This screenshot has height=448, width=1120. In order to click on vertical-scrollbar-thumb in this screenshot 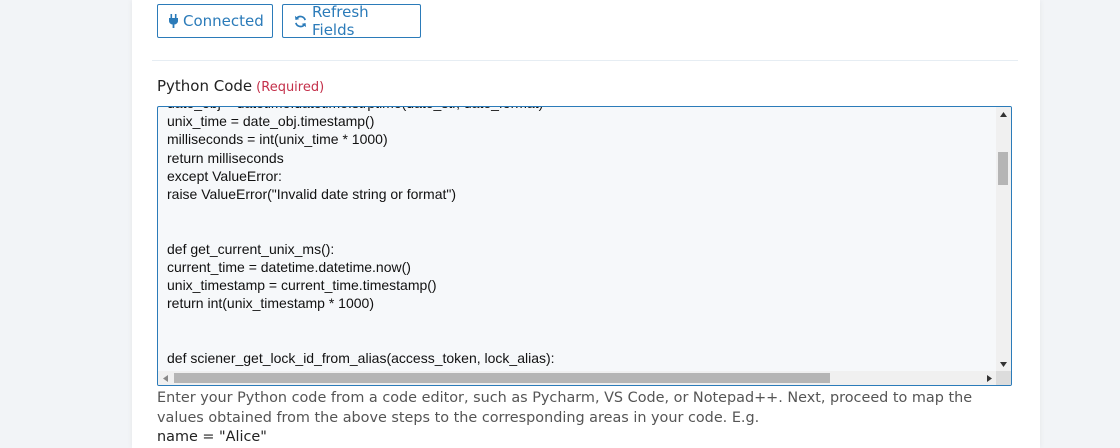, I will do `click(1003, 168)`.